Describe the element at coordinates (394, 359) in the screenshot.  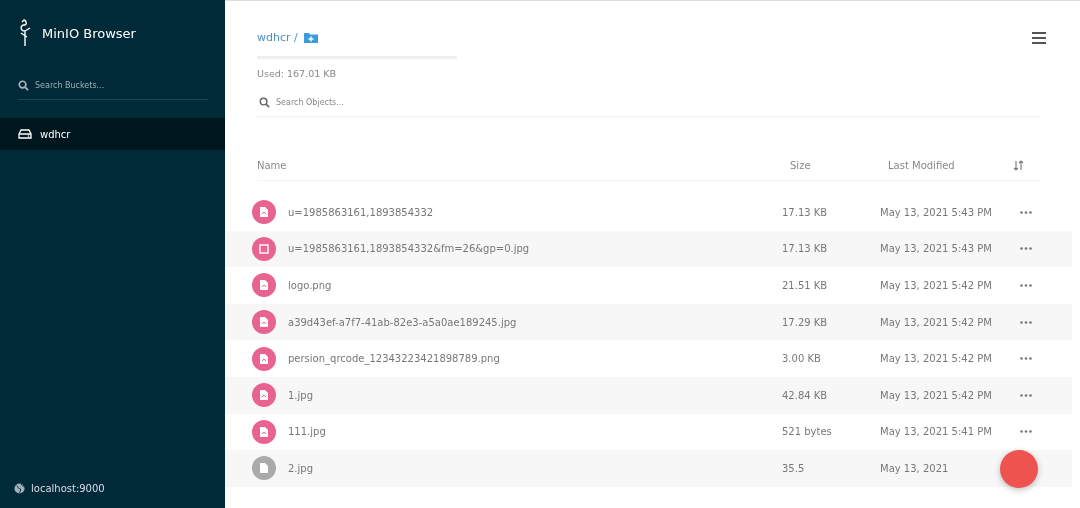
I see `file-name: persion_qrcode_12343223421898789.png` at that location.